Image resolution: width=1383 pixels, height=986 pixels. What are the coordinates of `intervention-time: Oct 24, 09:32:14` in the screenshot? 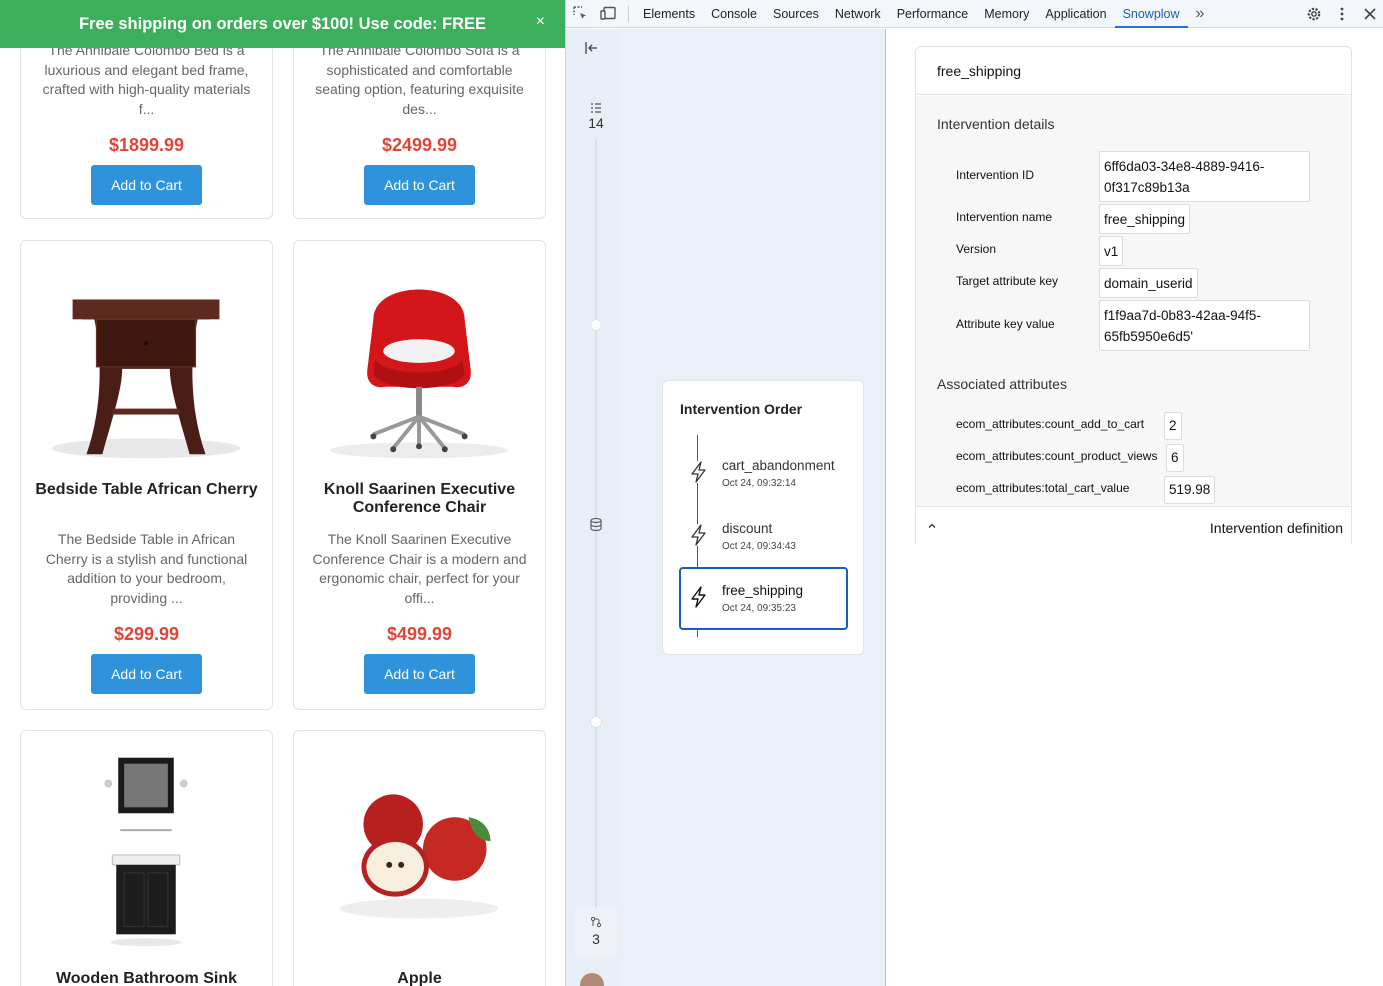 It's located at (759, 483).